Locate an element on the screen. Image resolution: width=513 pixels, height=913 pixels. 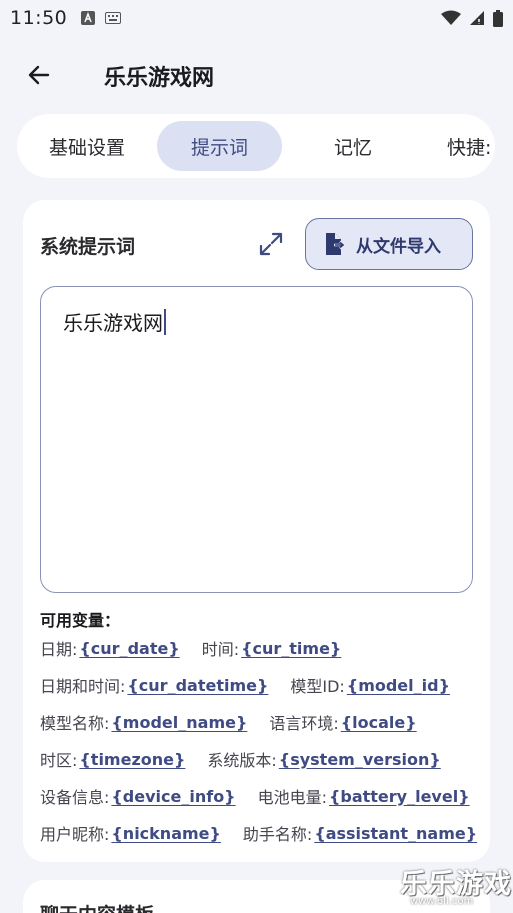
variables-title: 可用变量： is located at coordinates (80, 620).